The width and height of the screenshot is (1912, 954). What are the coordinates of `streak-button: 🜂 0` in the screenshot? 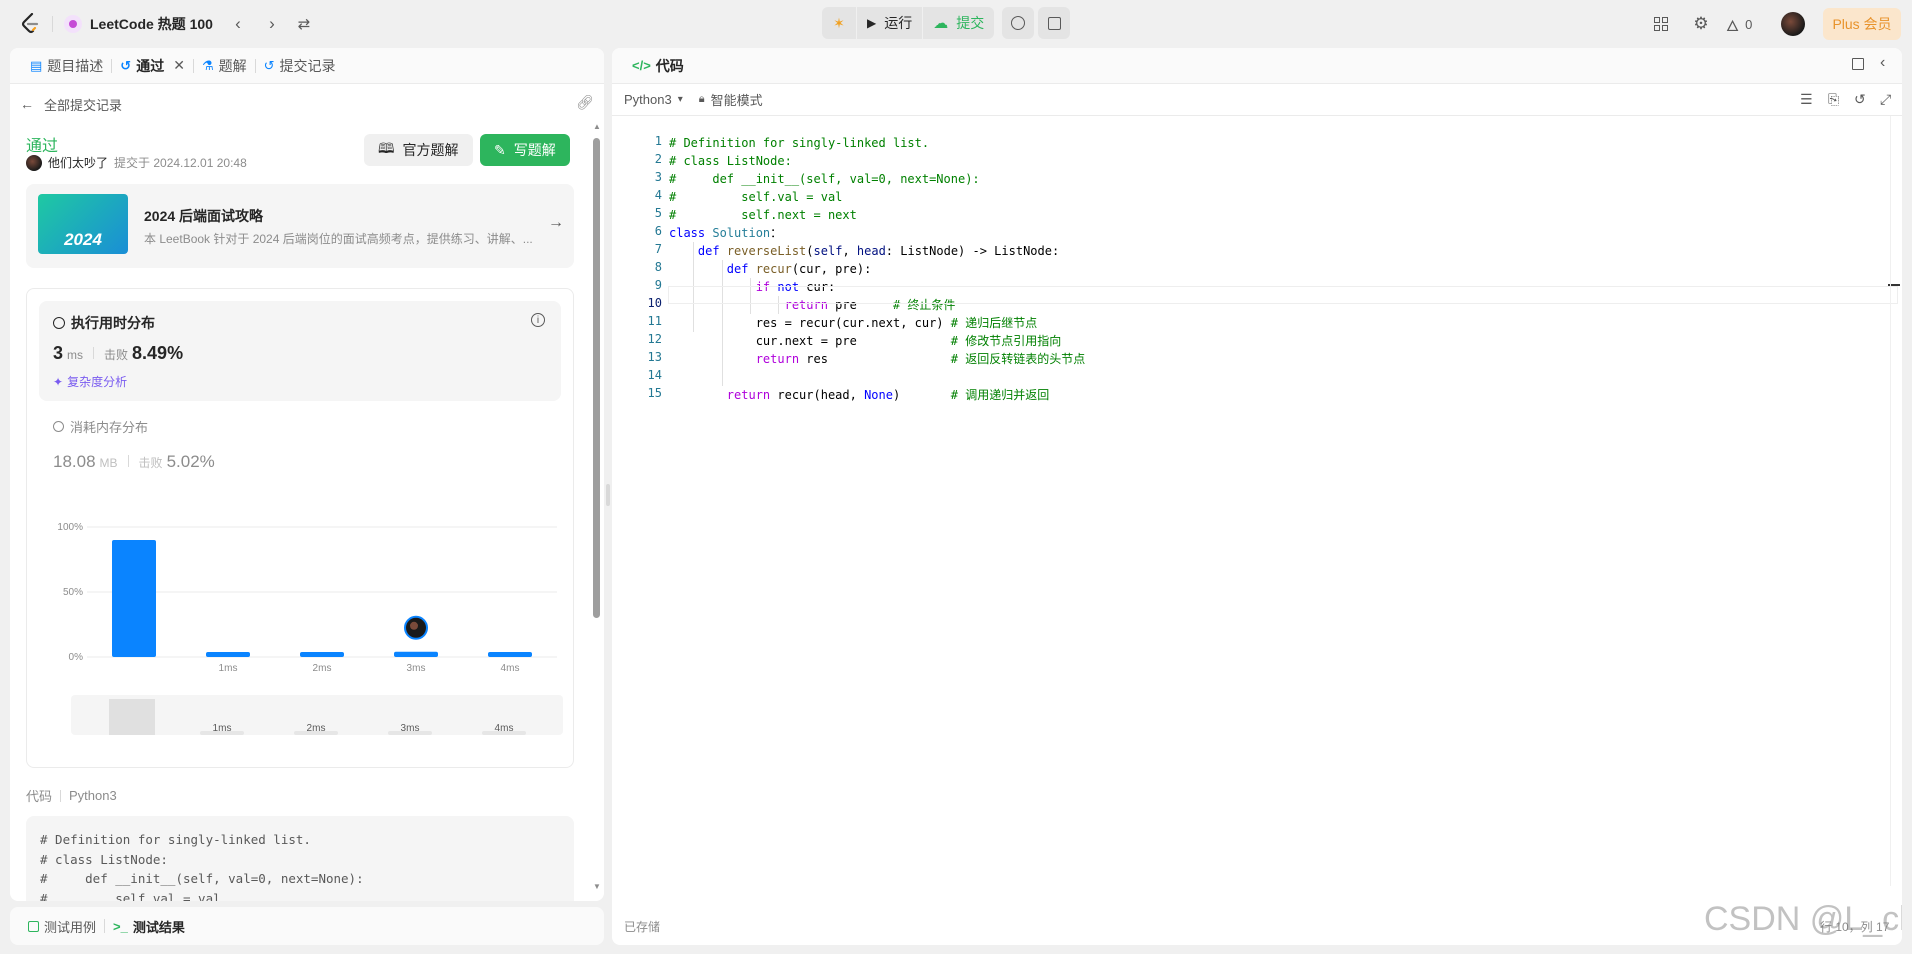 It's located at (1739, 24).